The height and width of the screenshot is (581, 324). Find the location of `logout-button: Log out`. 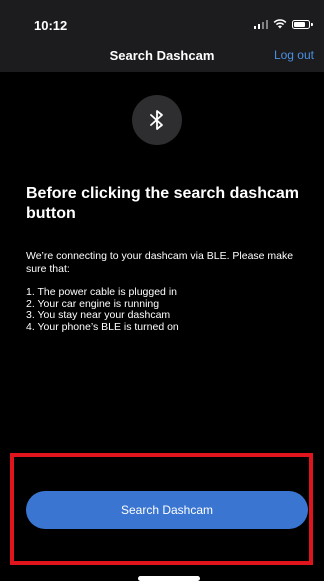

logout-button: Log out is located at coordinates (294, 55).